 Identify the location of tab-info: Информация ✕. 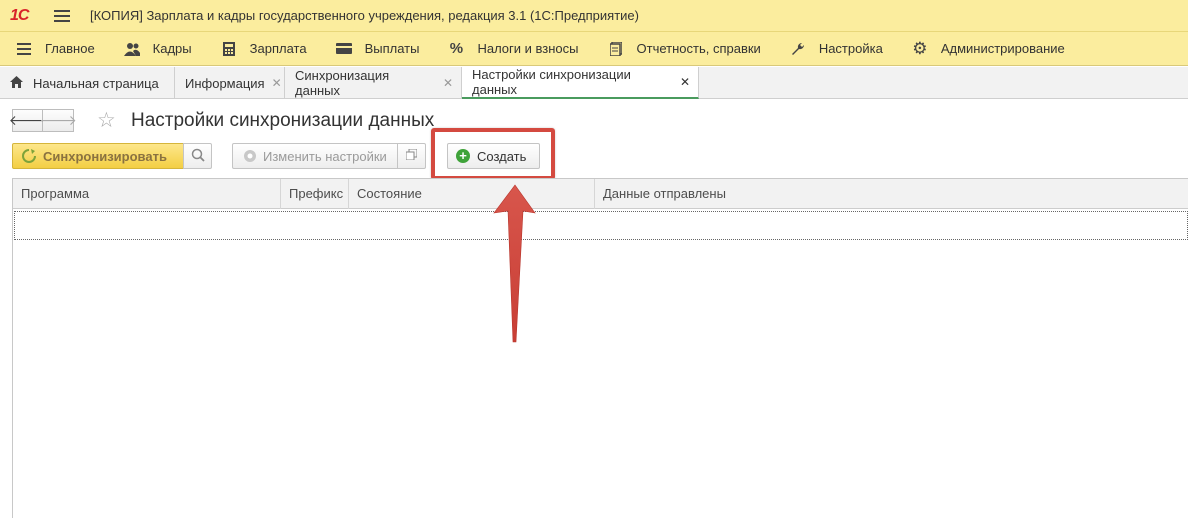
(230, 83).